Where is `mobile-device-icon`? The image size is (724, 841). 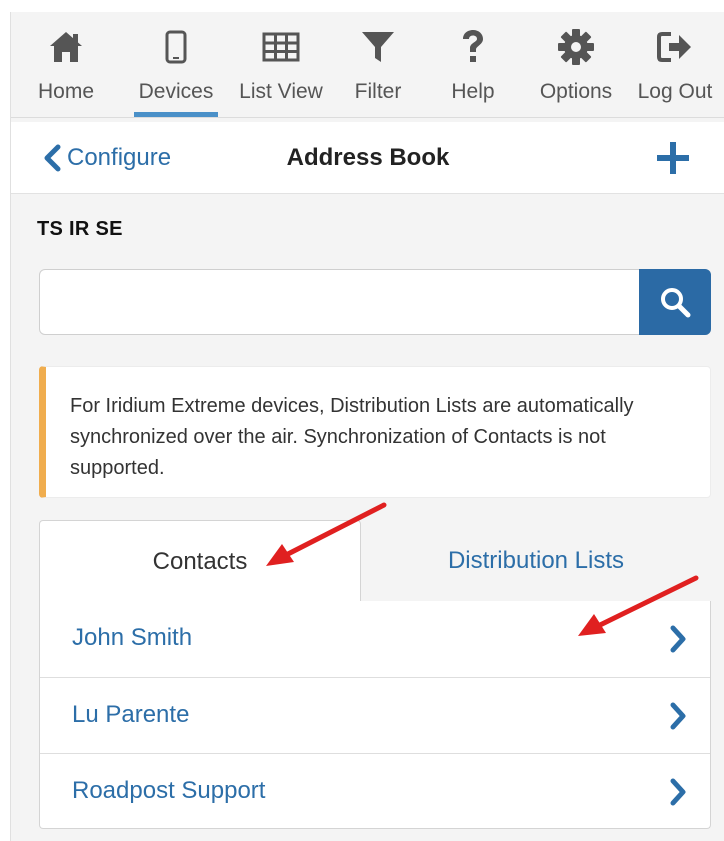 mobile-device-icon is located at coordinates (176, 47).